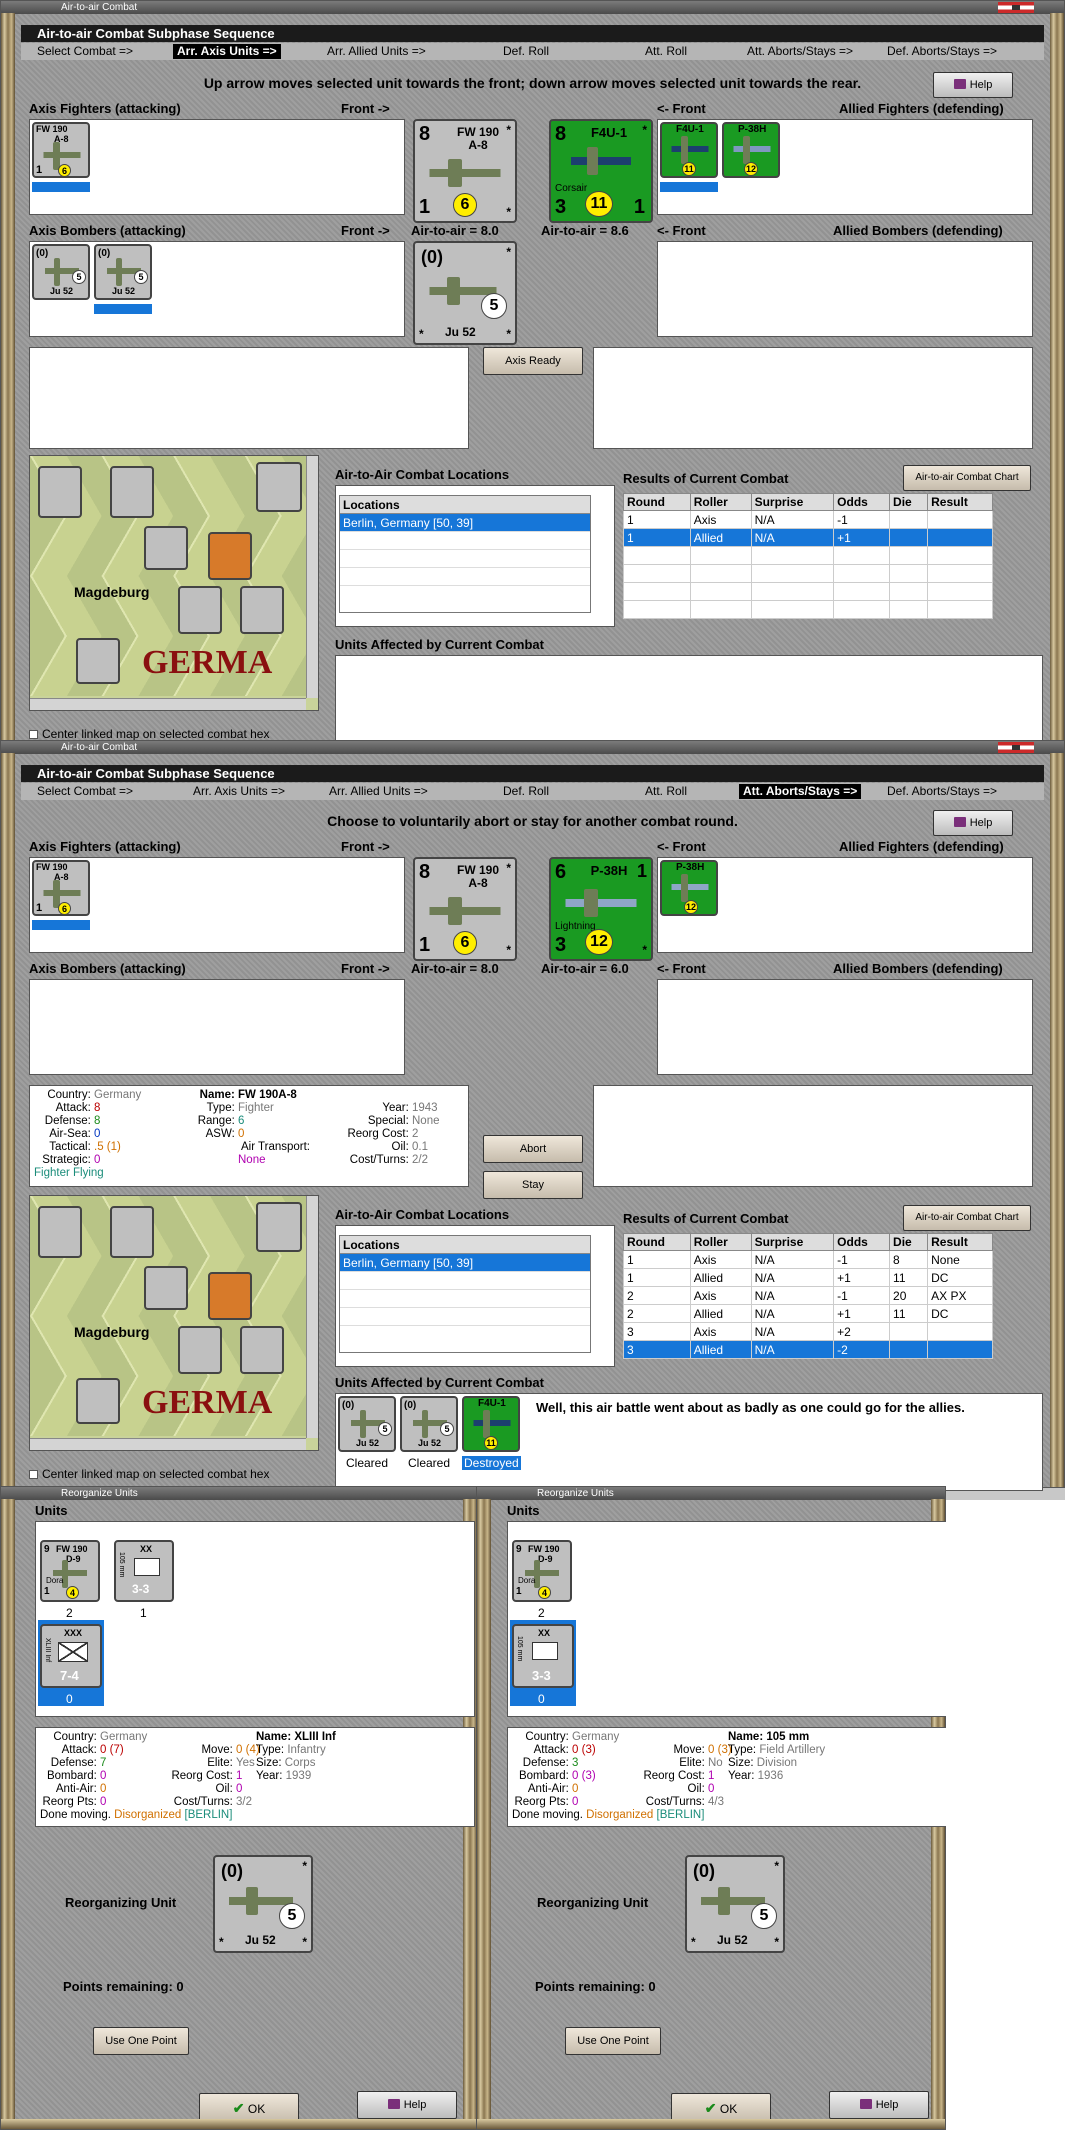 Image resolution: width=1065 pixels, height=2130 pixels. Describe the element at coordinates (689, 150) in the screenshot. I see `f4u-counter-small: F4U-1 11` at that location.